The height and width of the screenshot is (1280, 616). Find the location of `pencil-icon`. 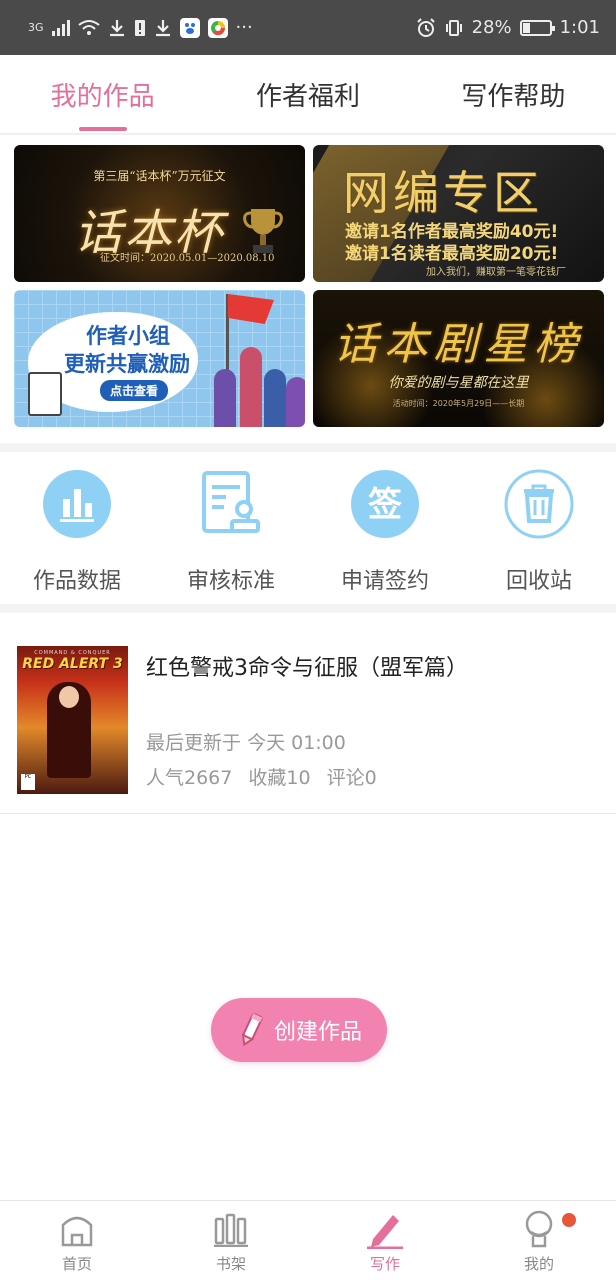

pencil-icon is located at coordinates (252, 1030).